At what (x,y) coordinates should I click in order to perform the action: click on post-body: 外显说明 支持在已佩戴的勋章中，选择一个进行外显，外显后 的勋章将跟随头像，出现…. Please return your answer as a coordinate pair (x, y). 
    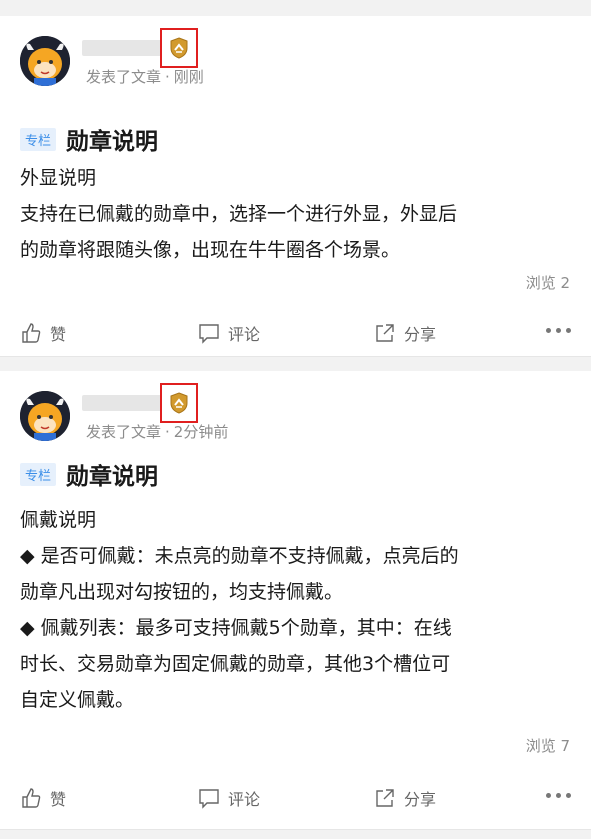
    Looking at the image, I should click on (239, 214).